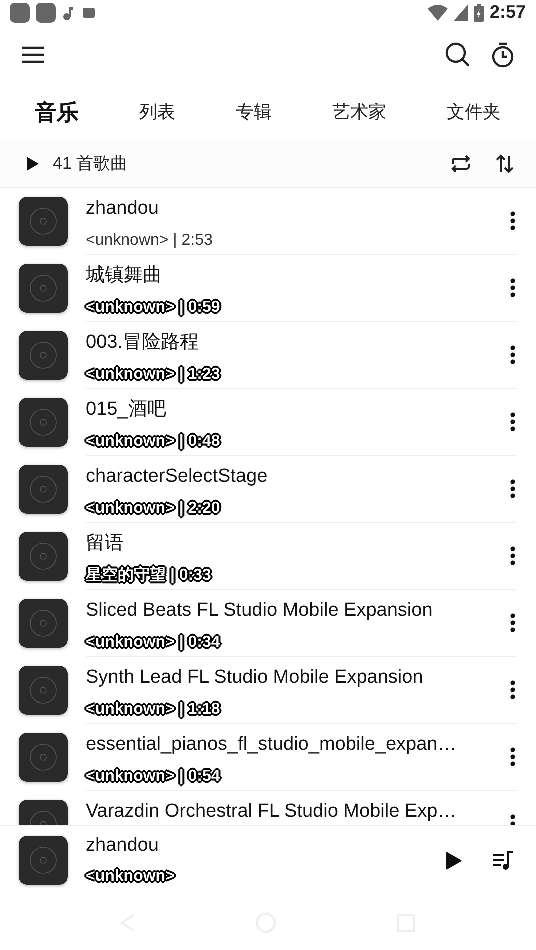 The width and height of the screenshot is (536, 950). What do you see at coordinates (260, 611) in the screenshot?
I see `song-title: Sliced Beats FL Studio Mobile Expansion` at bounding box center [260, 611].